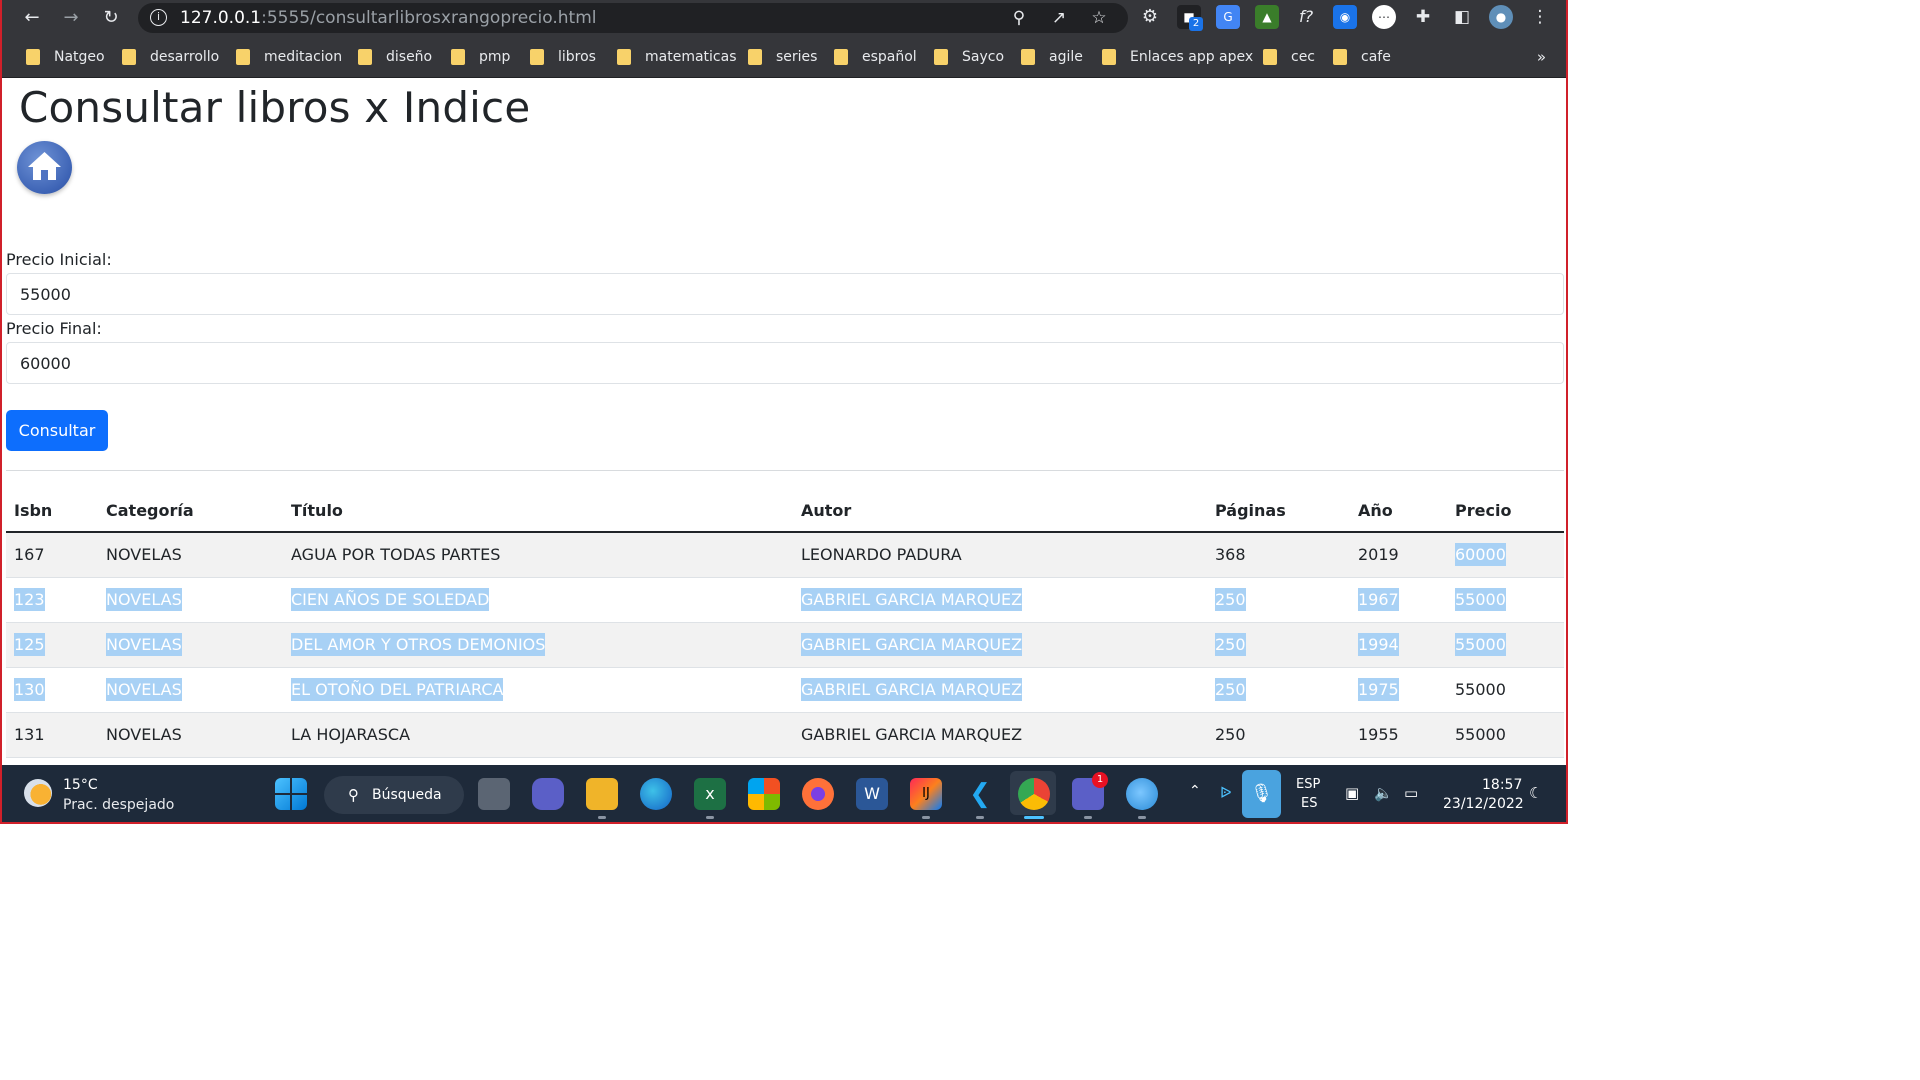  Describe the element at coordinates (158, 17) in the screenshot. I see `site-info-icon: i` at that location.